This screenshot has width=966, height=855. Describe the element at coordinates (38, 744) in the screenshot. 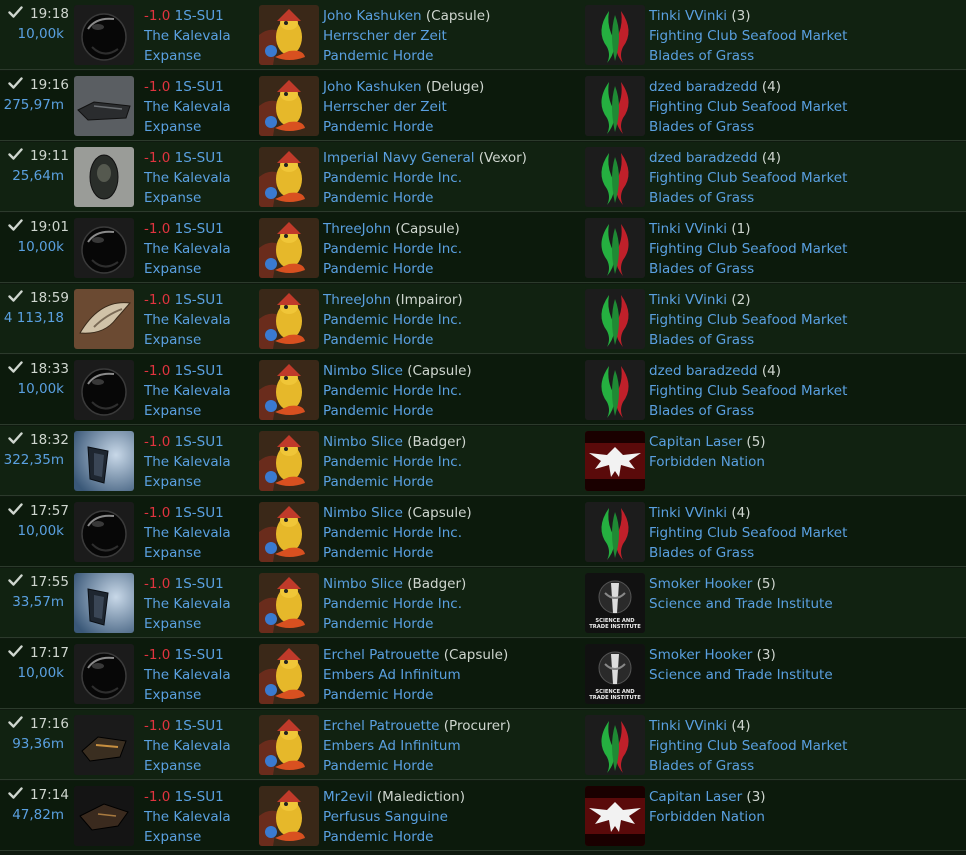

I see `isk-value: 93,36m` at that location.